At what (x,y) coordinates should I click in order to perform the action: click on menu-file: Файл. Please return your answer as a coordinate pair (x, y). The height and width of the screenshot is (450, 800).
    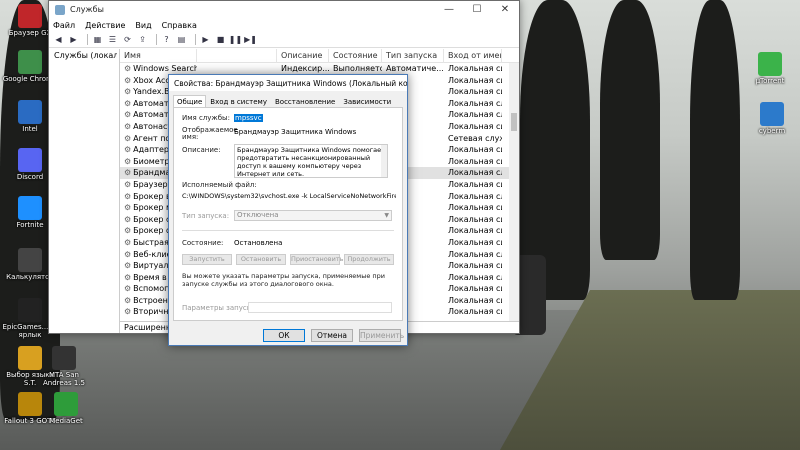
    Looking at the image, I should click on (64, 25).